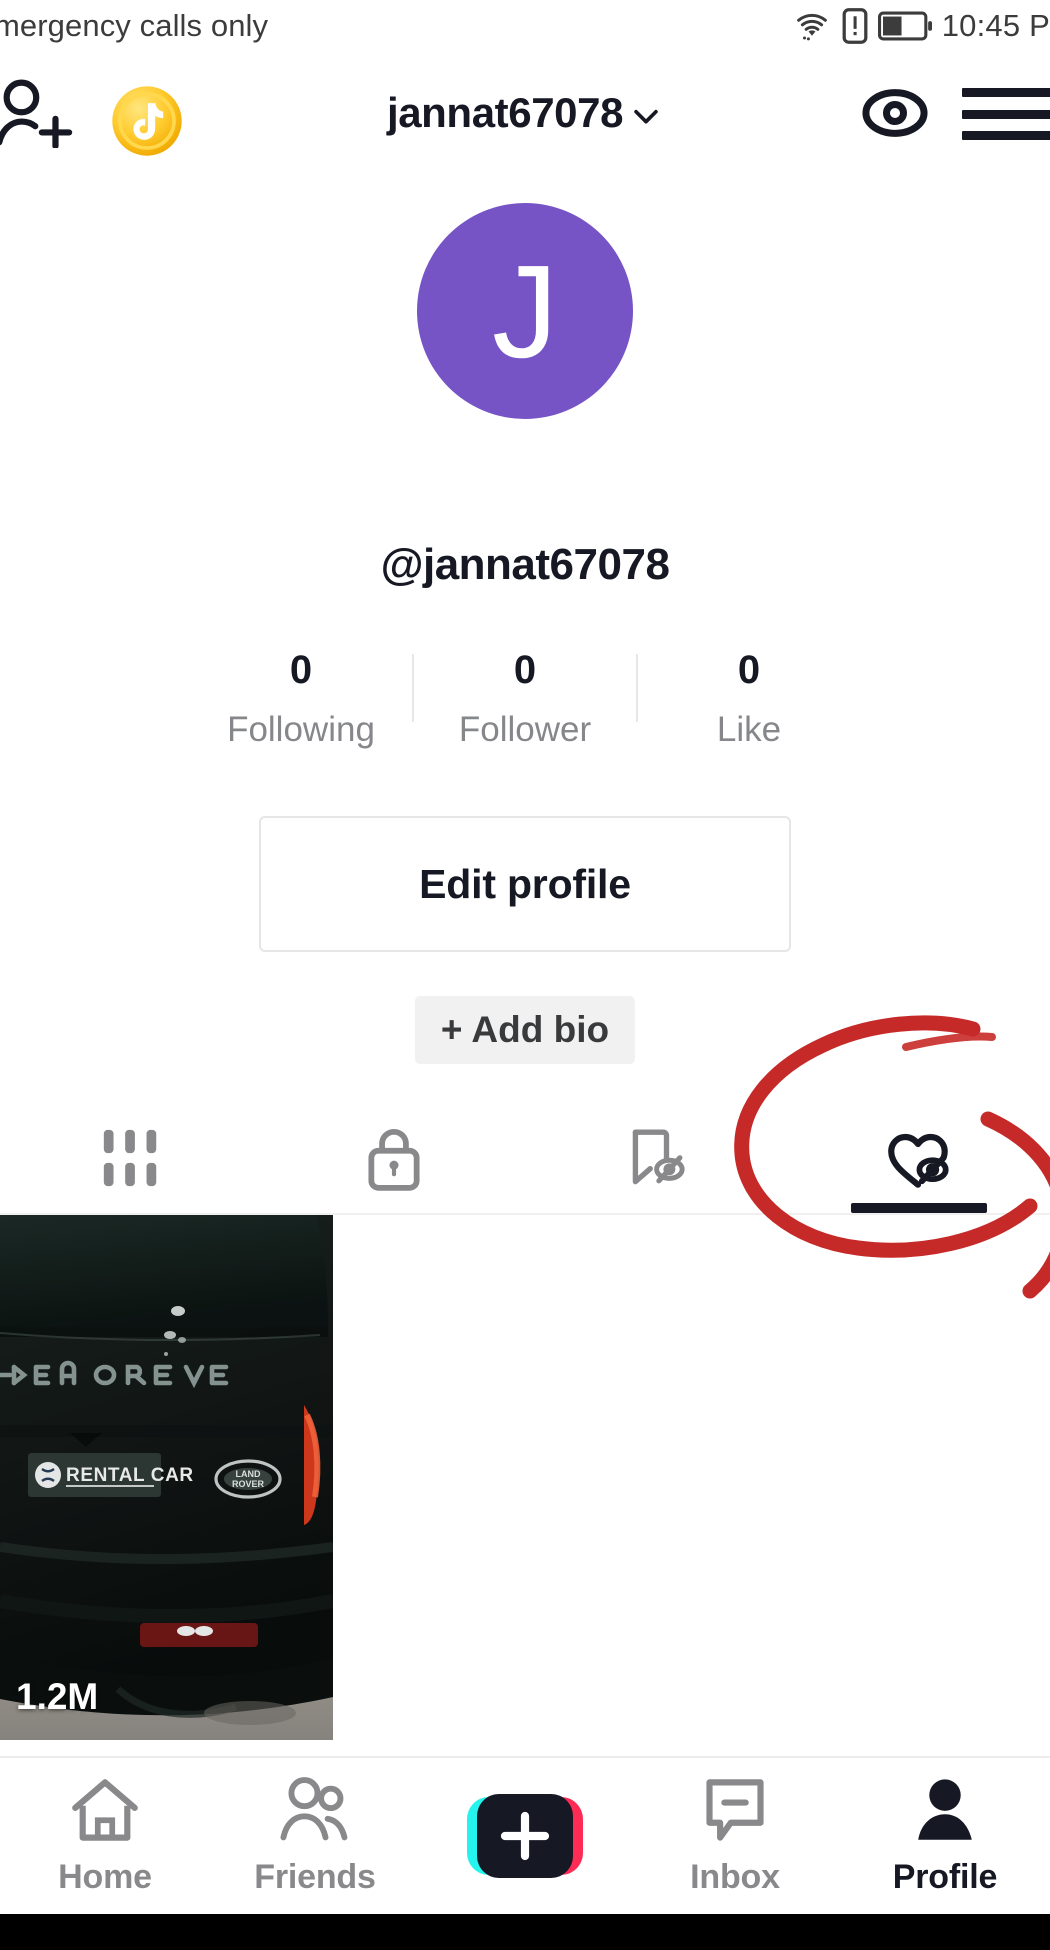 The height and width of the screenshot is (1950, 1050). Describe the element at coordinates (811, 27) in the screenshot. I see `wifi-icon` at that location.